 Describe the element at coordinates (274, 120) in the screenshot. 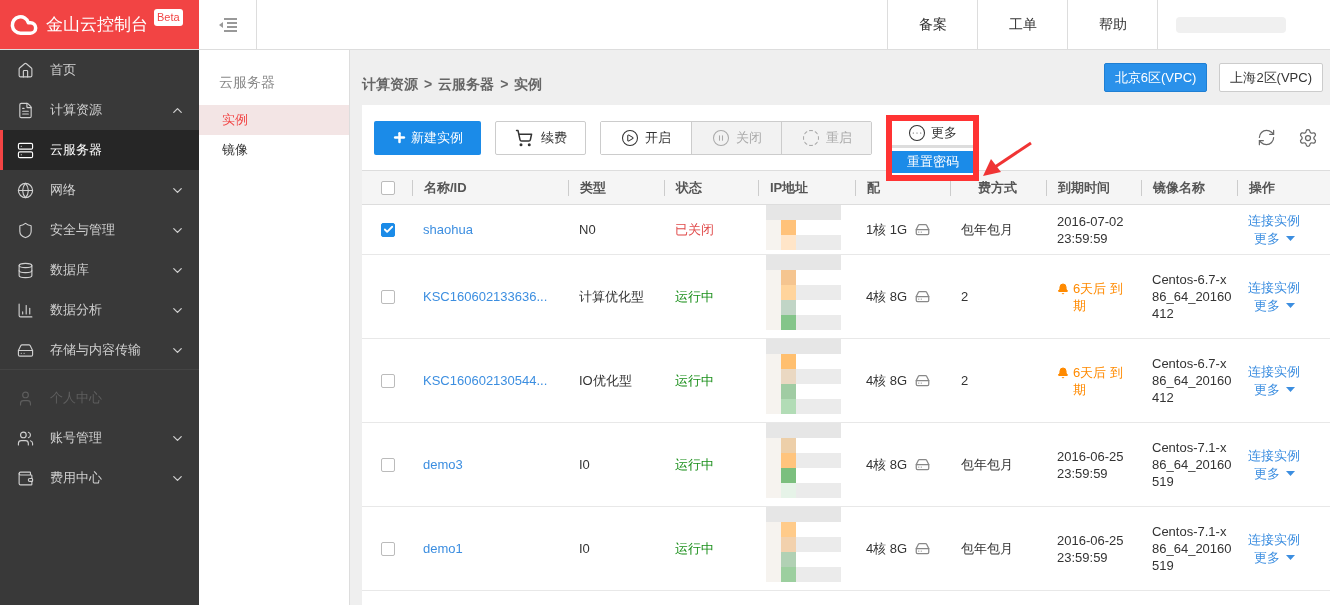

I see `subnav-item: 实例` at that location.